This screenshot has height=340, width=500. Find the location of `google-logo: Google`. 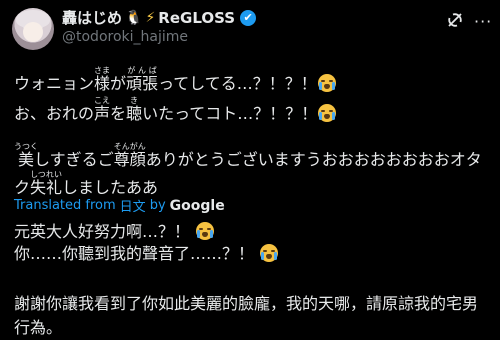

google-logo: Google is located at coordinates (197, 205).